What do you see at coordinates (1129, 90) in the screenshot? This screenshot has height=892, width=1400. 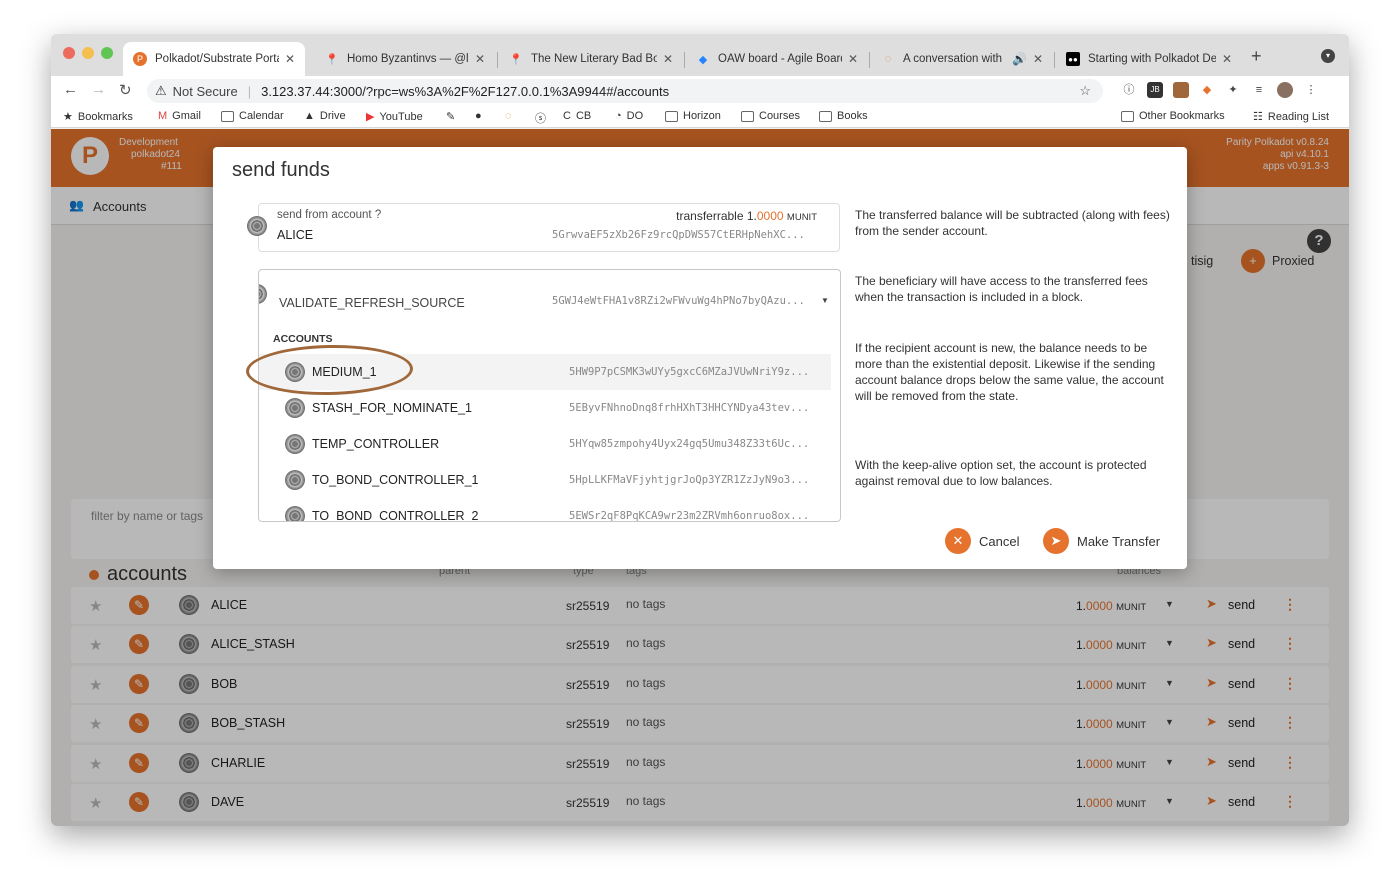 I see `extension-info-icon: ⓘ` at bounding box center [1129, 90].